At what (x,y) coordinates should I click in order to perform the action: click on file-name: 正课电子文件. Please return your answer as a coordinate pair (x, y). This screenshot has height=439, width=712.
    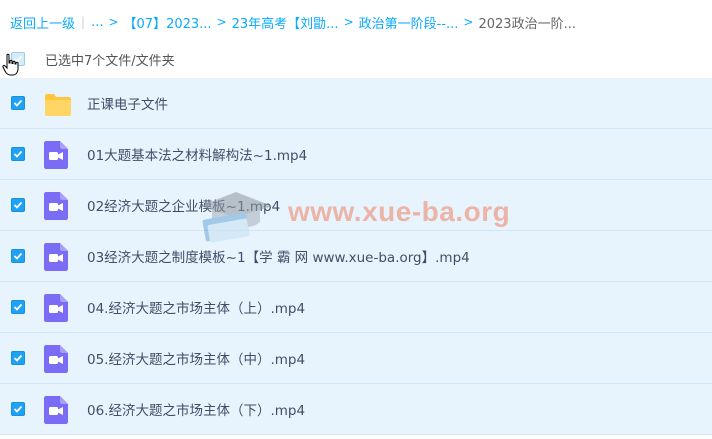
    Looking at the image, I should click on (127, 103).